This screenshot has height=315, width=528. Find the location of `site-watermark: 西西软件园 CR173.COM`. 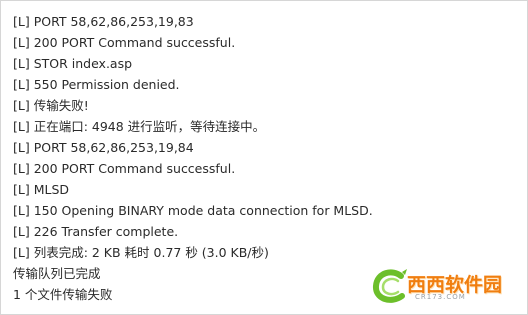

site-watermark: 西西软件园 CR173.COM is located at coordinates (446, 287).